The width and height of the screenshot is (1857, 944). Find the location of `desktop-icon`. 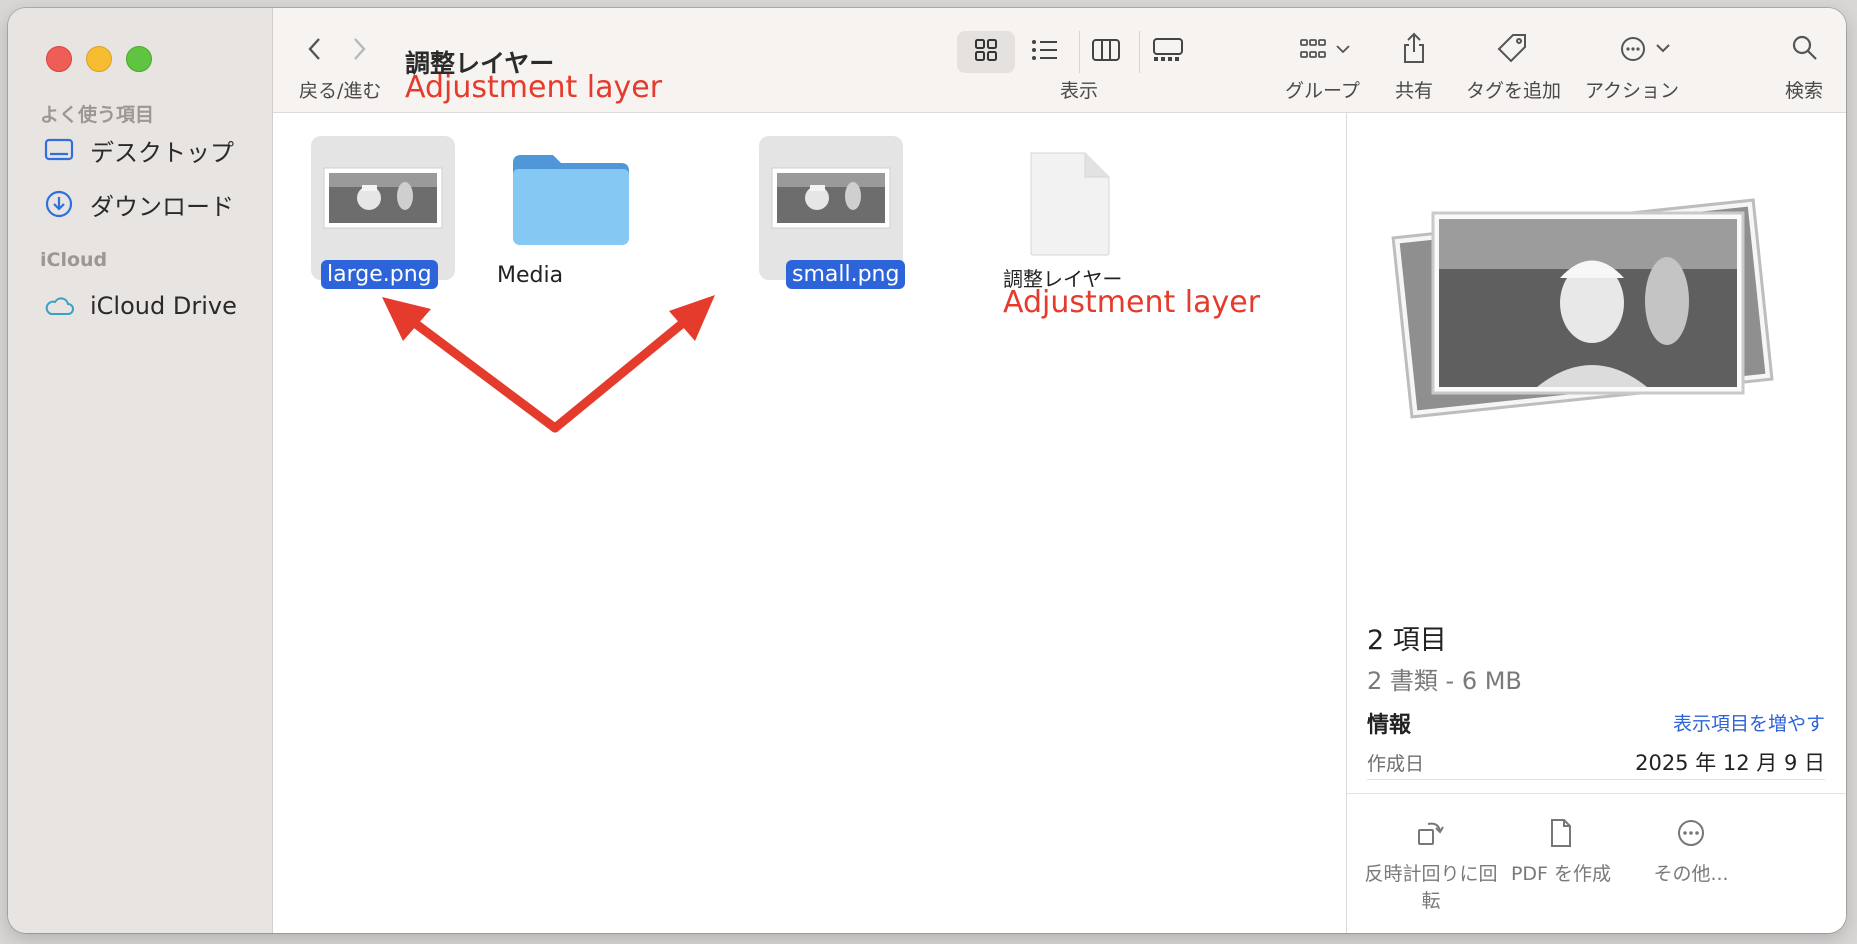

desktop-icon is located at coordinates (59, 150).